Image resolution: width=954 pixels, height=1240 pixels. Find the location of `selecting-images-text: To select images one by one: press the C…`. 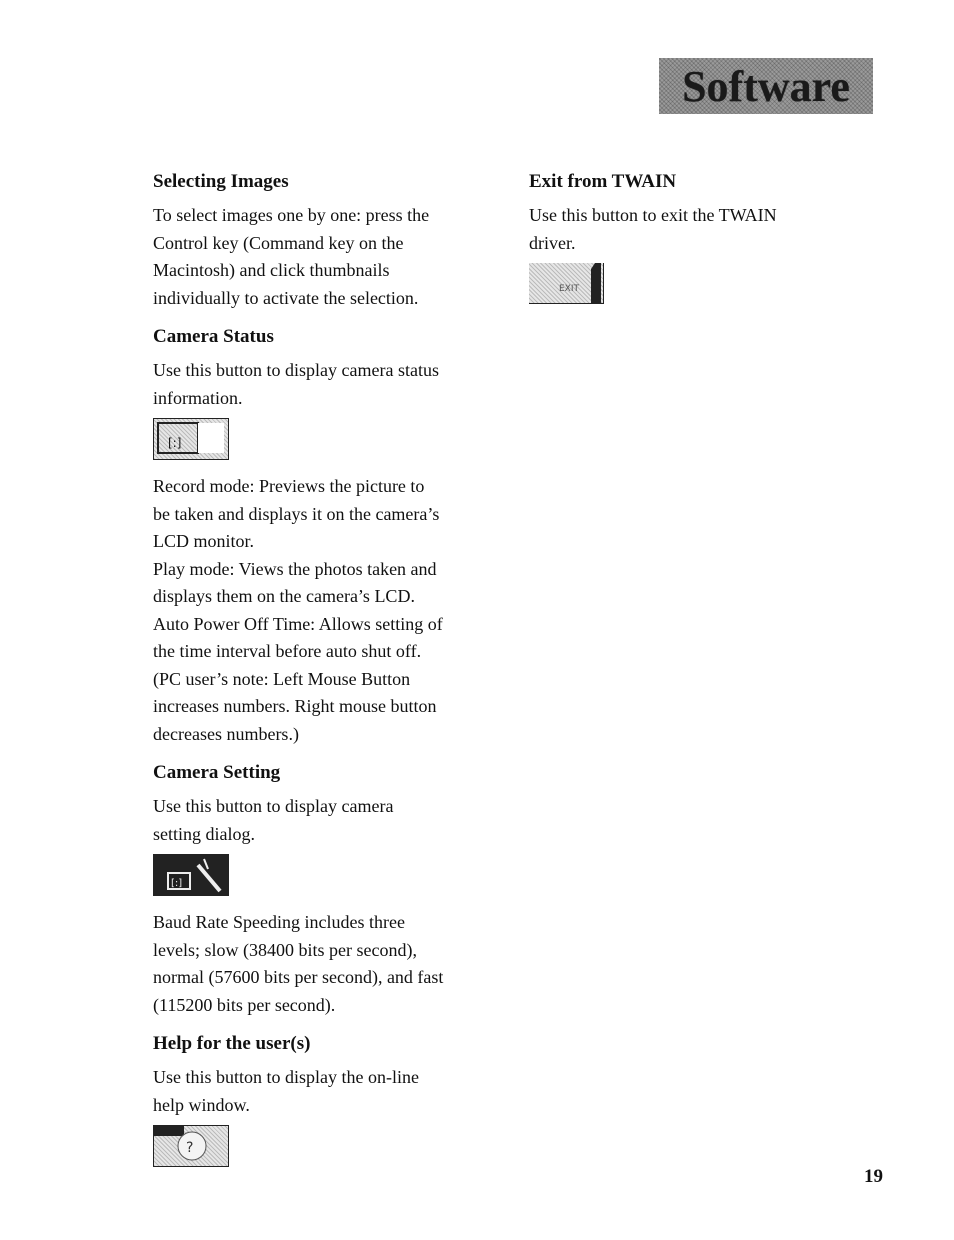

selecting-images-text: To select images one by one: press the C… is located at coordinates (318, 256).